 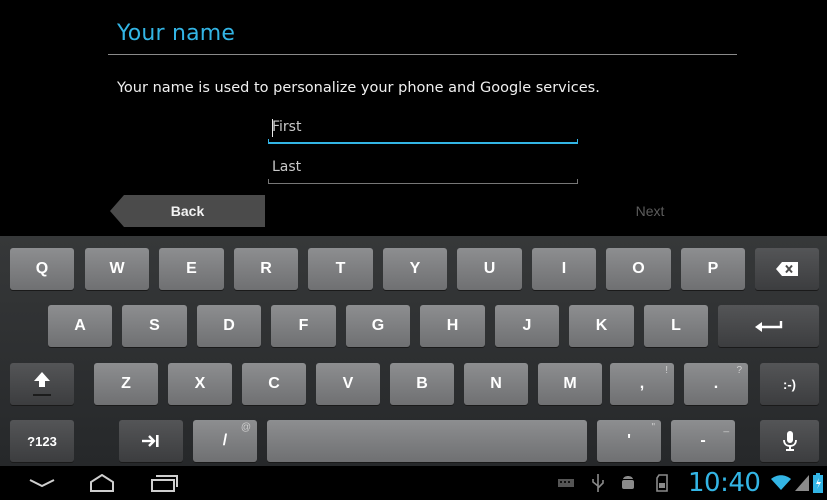 What do you see at coordinates (272, 128) in the screenshot?
I see `text-cursor` at bounding box center [272, 128].